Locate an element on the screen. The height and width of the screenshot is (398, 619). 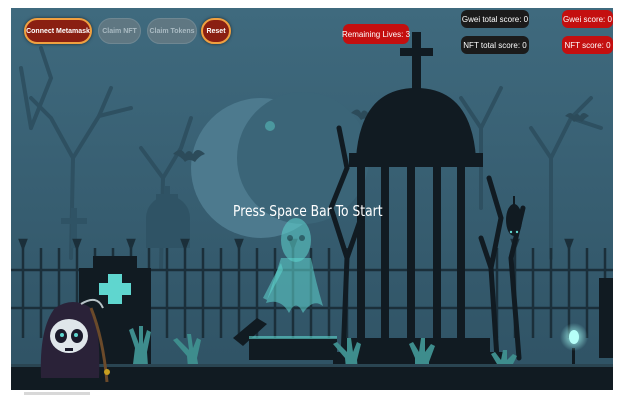
gwei-total-score: Gwei total score: 0 is located at coordinates (495, 19).